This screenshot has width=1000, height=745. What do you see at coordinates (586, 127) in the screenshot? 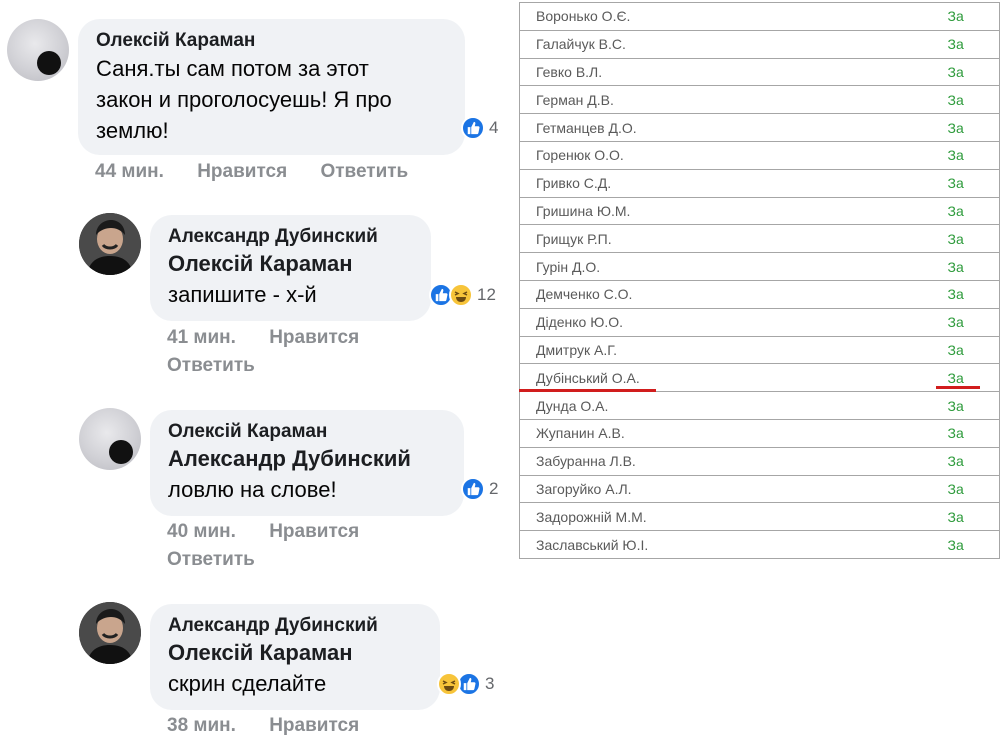
I see `deputy-name: Гетманцев Д.О.` at bounding box center [586, 127].